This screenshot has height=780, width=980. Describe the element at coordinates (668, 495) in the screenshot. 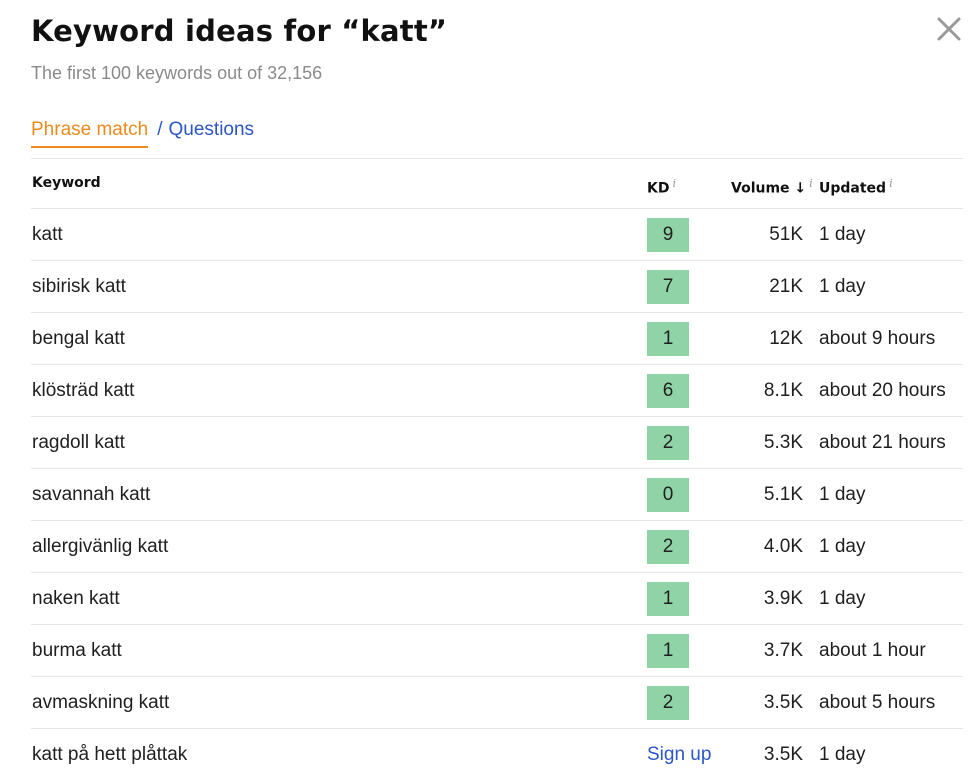

I see `kd-badge: 0` at that location.